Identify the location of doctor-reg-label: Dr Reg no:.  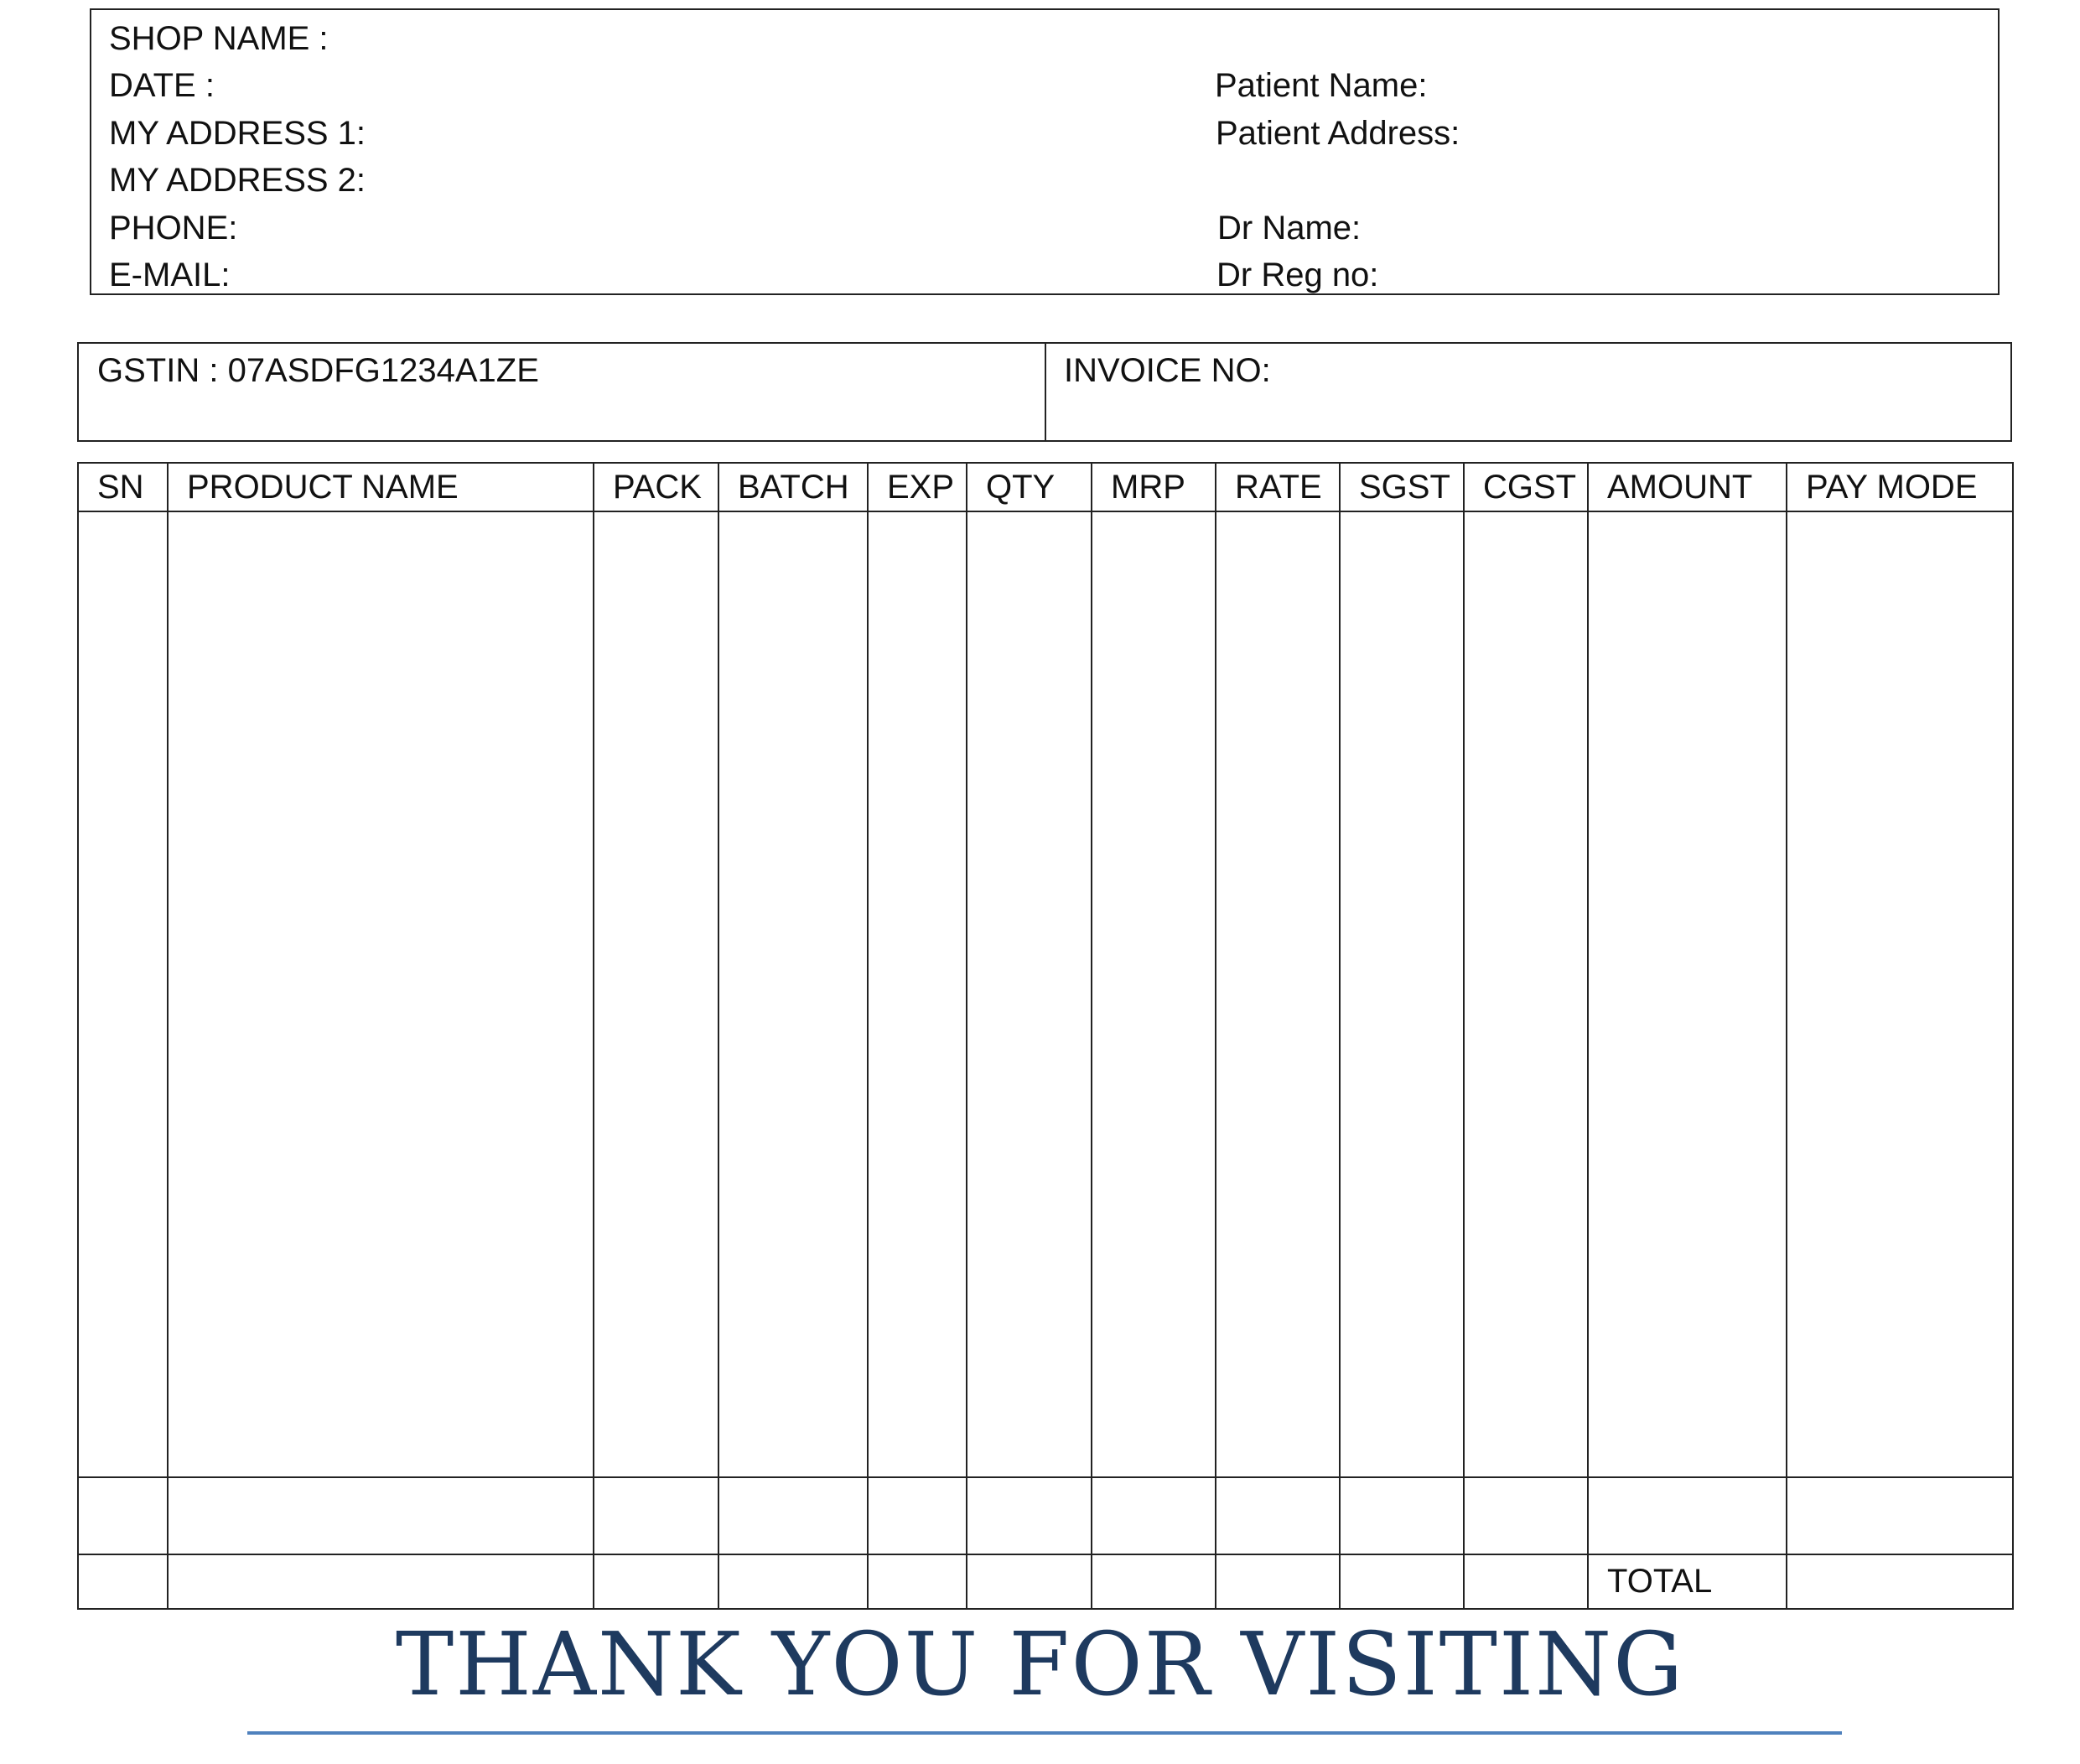
(1298, 275).